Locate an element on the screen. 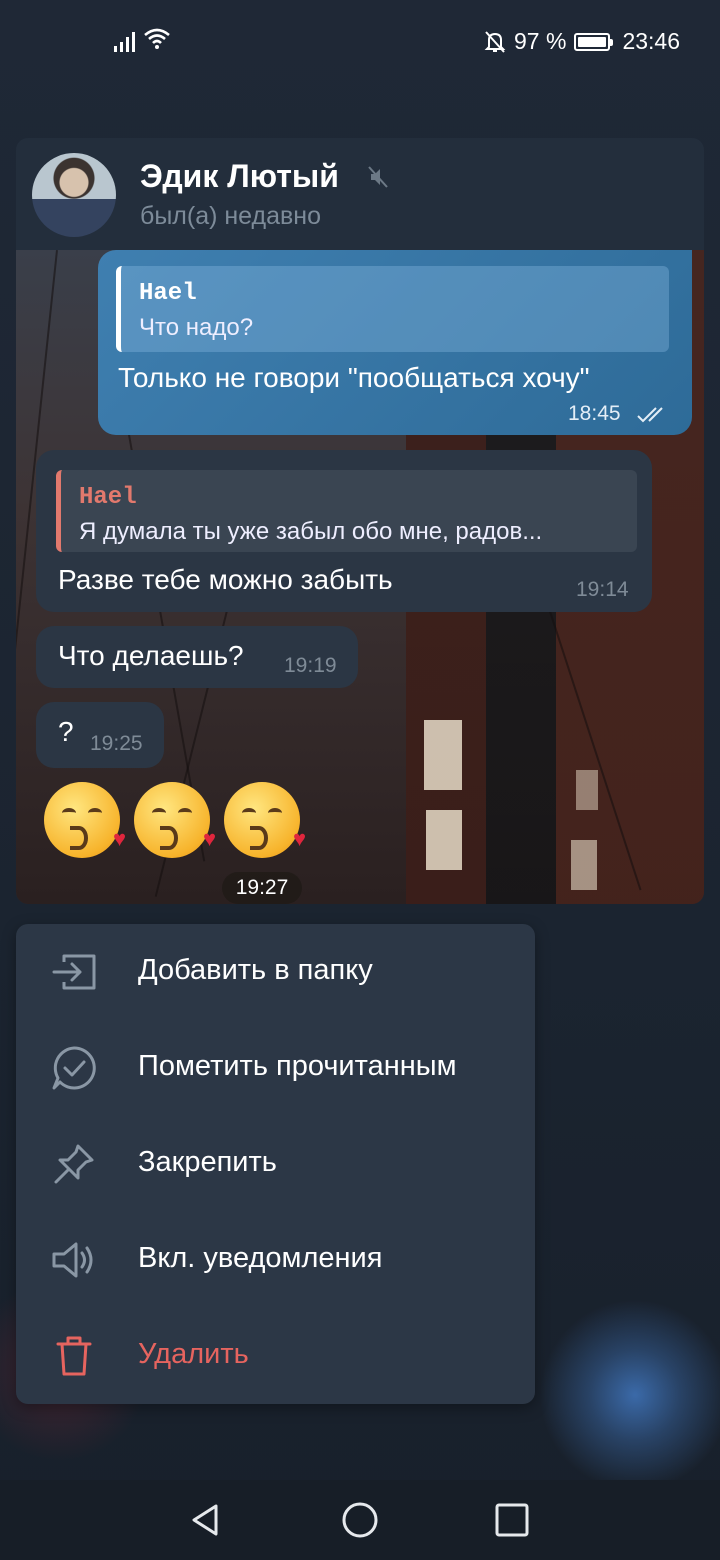 The height and width of the screenshot is (1560, 720). incoming-message: Что делаешь? 19:19 is located at coordinates (197, 657).